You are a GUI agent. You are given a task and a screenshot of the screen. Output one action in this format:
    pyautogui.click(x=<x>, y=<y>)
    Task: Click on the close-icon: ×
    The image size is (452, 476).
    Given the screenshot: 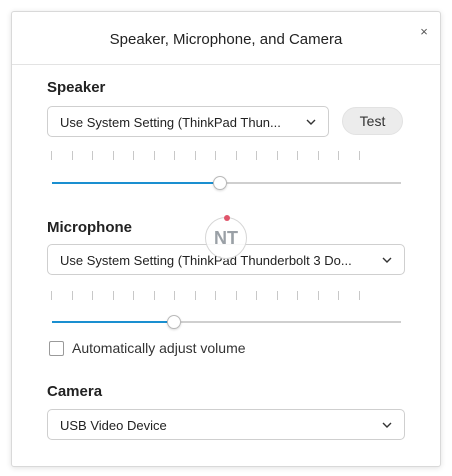 What is the action you would take?
    pyautogui.click(x=424, y=32)
    